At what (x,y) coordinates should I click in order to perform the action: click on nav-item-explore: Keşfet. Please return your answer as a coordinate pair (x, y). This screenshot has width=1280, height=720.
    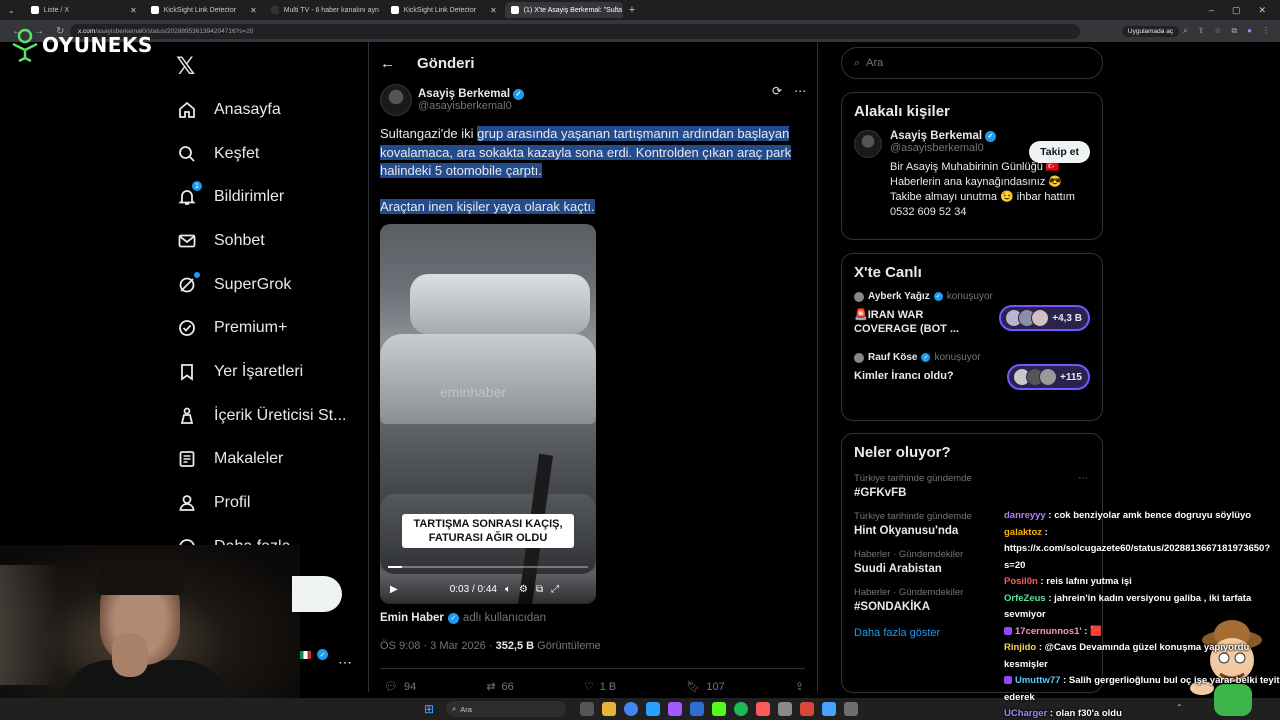
    Looking at the image, I should click on (261, 154).